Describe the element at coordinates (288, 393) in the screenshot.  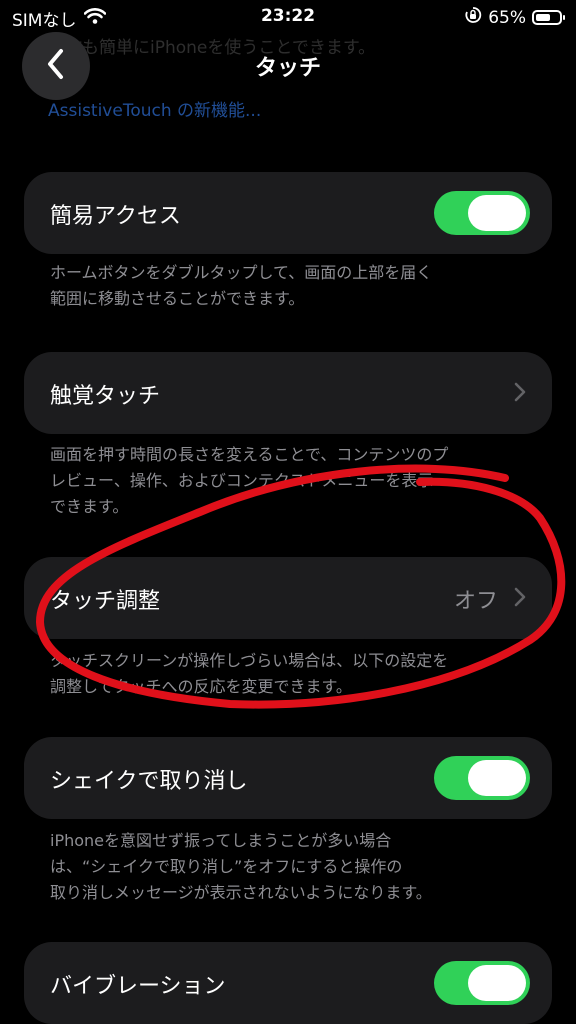
I see `haptic-touch-row: 触覚タッチ` at that location.